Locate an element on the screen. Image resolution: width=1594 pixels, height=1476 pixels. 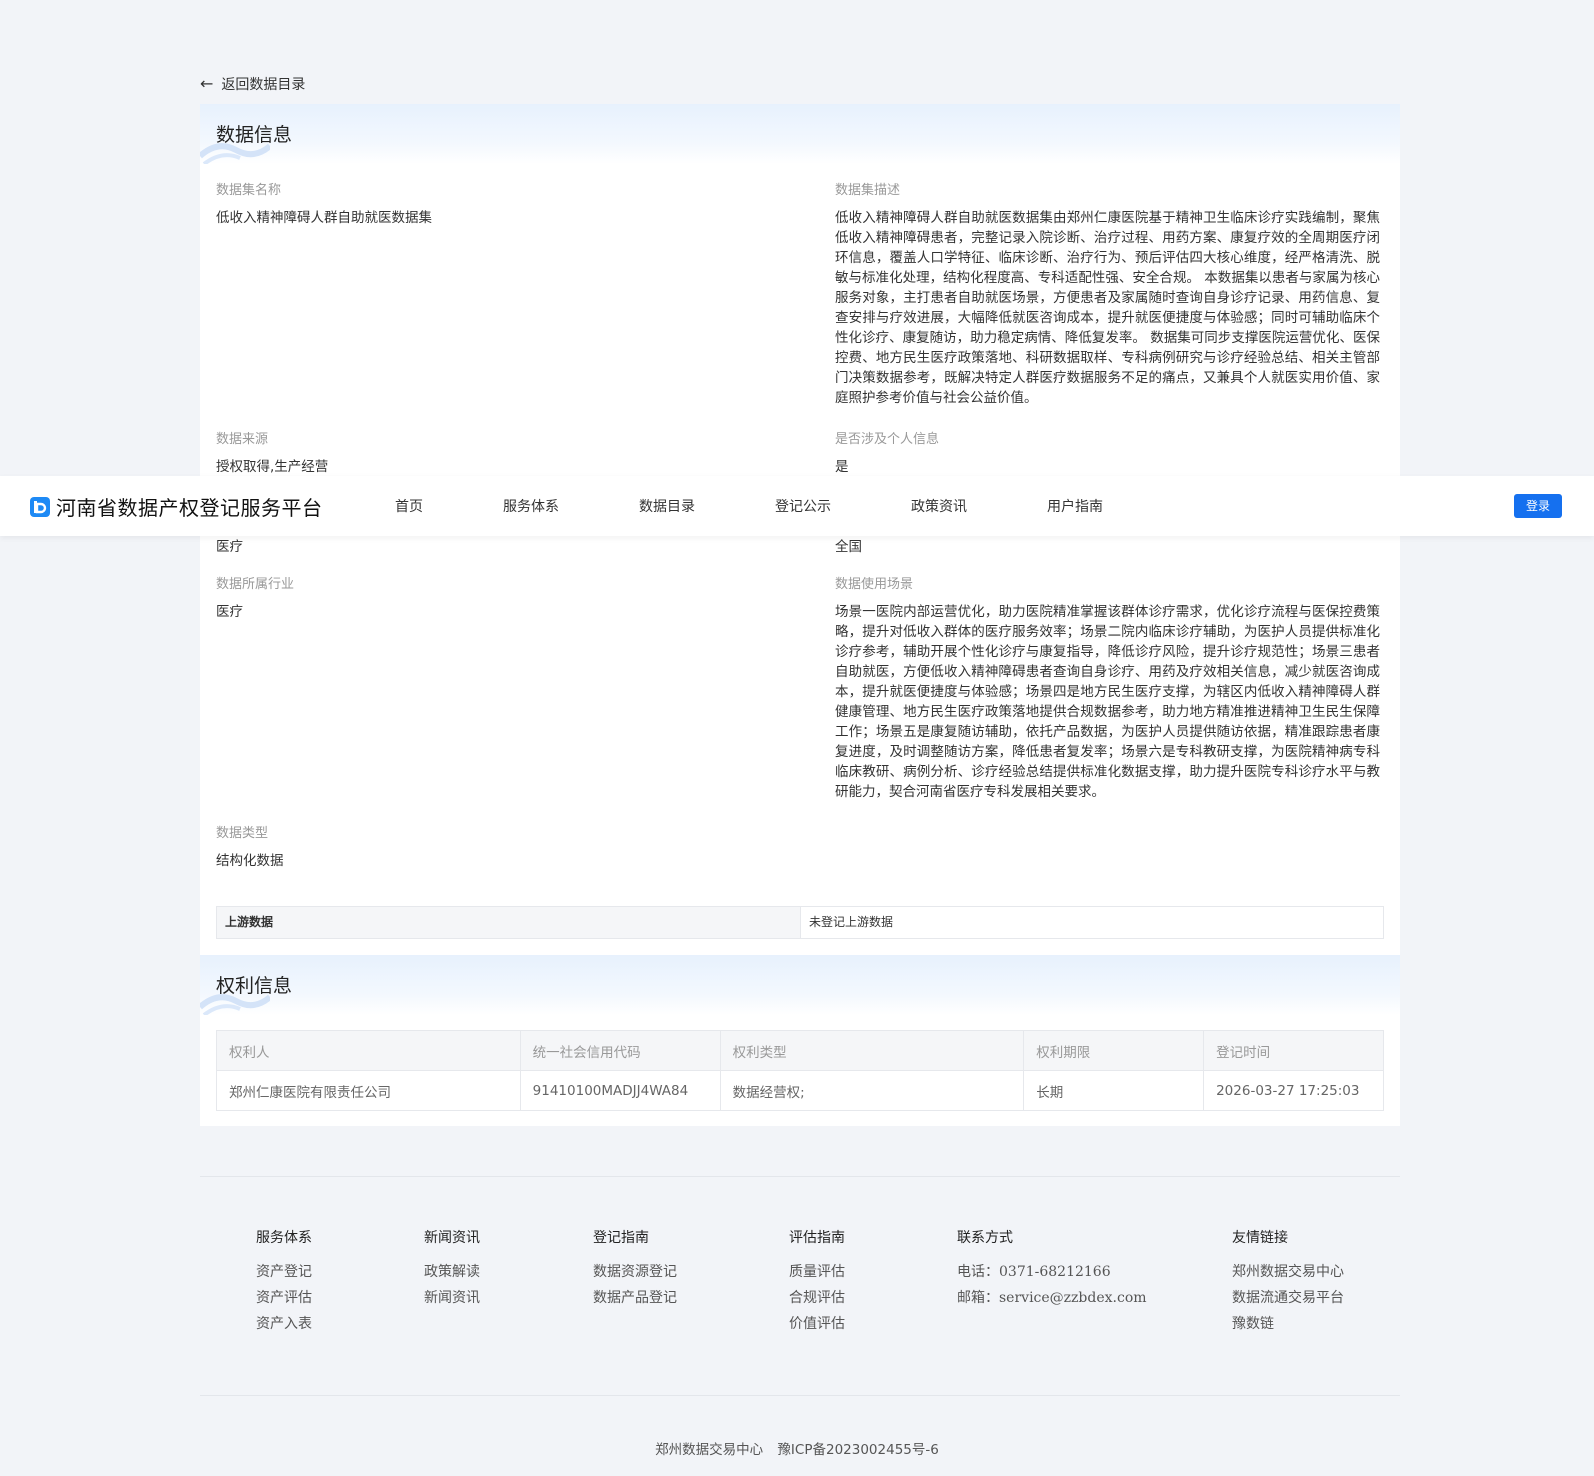
nav-item-catalog: 数据目录 is located at coordinates (667, 506).